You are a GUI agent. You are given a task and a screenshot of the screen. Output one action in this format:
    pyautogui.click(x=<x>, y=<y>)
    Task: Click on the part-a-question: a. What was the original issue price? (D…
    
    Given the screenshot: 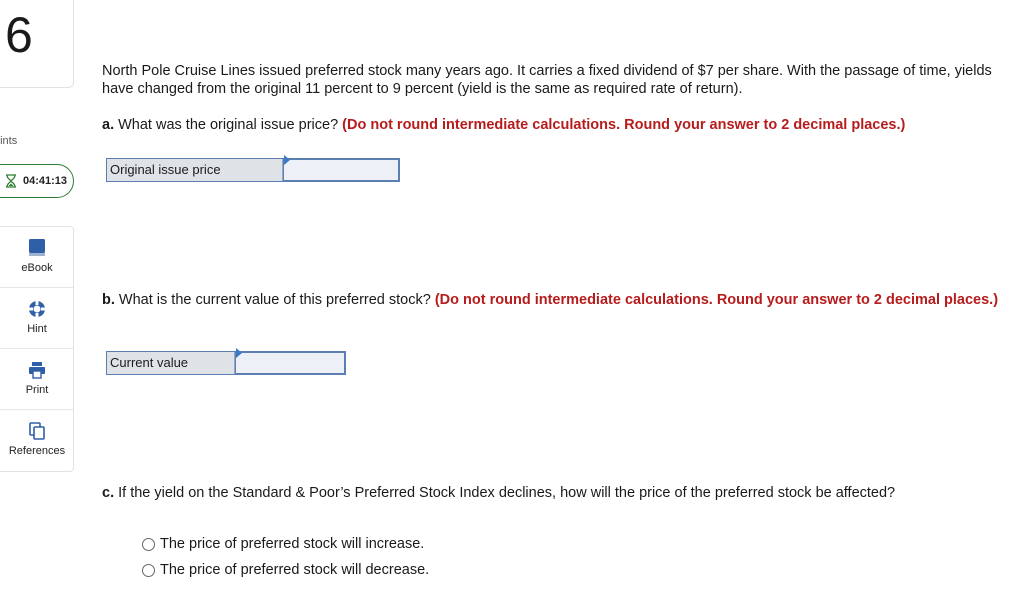 What is the action you would take?
    pyautogui.click(x=562, y=125)
    